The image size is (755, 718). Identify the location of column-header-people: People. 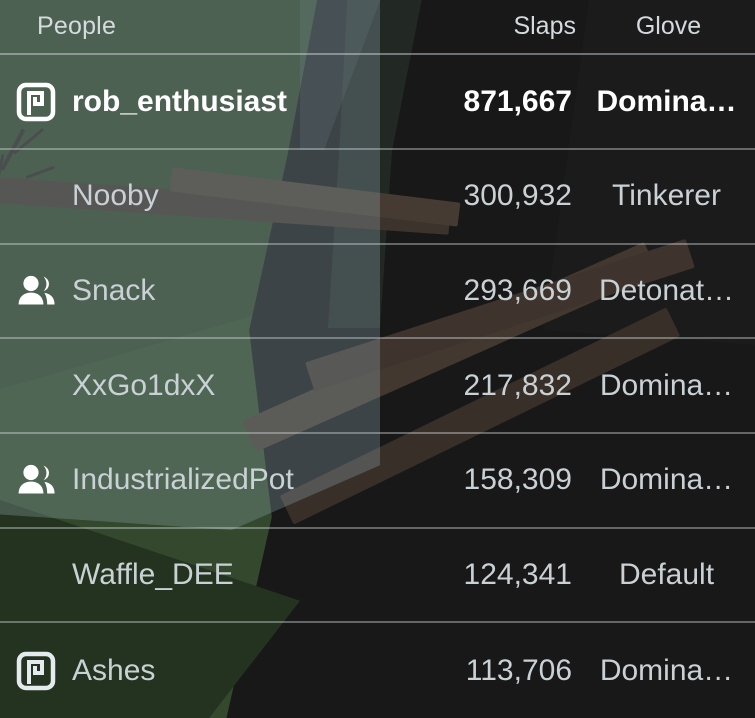
(208, 26).